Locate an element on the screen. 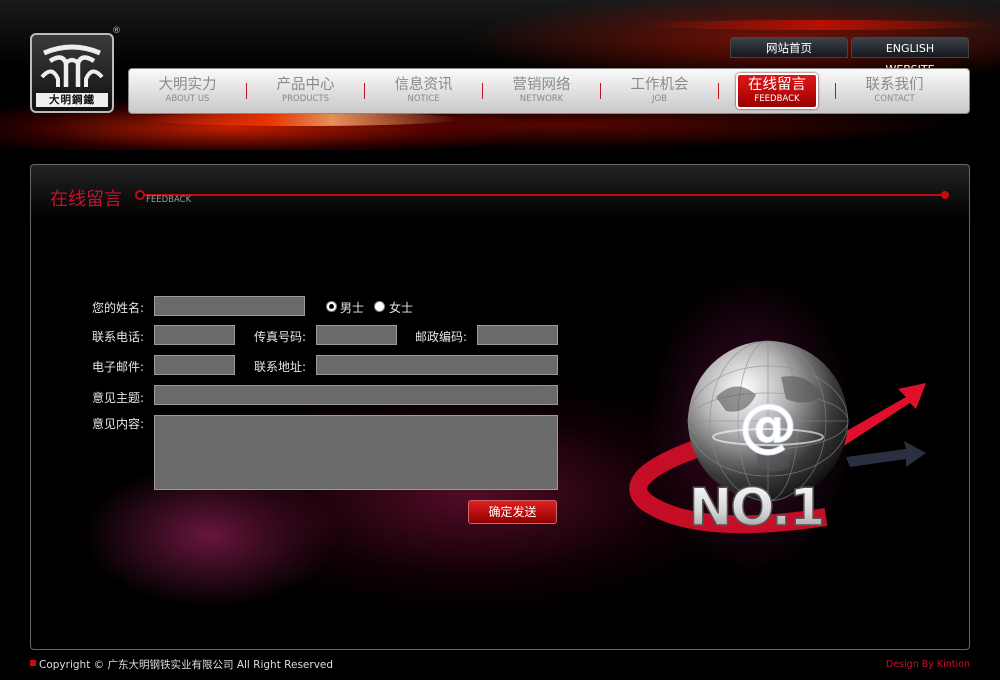 This screenshot has width=1000, height=680. nav-label-en: PRODUCTS is located at coordinates (305, 99).